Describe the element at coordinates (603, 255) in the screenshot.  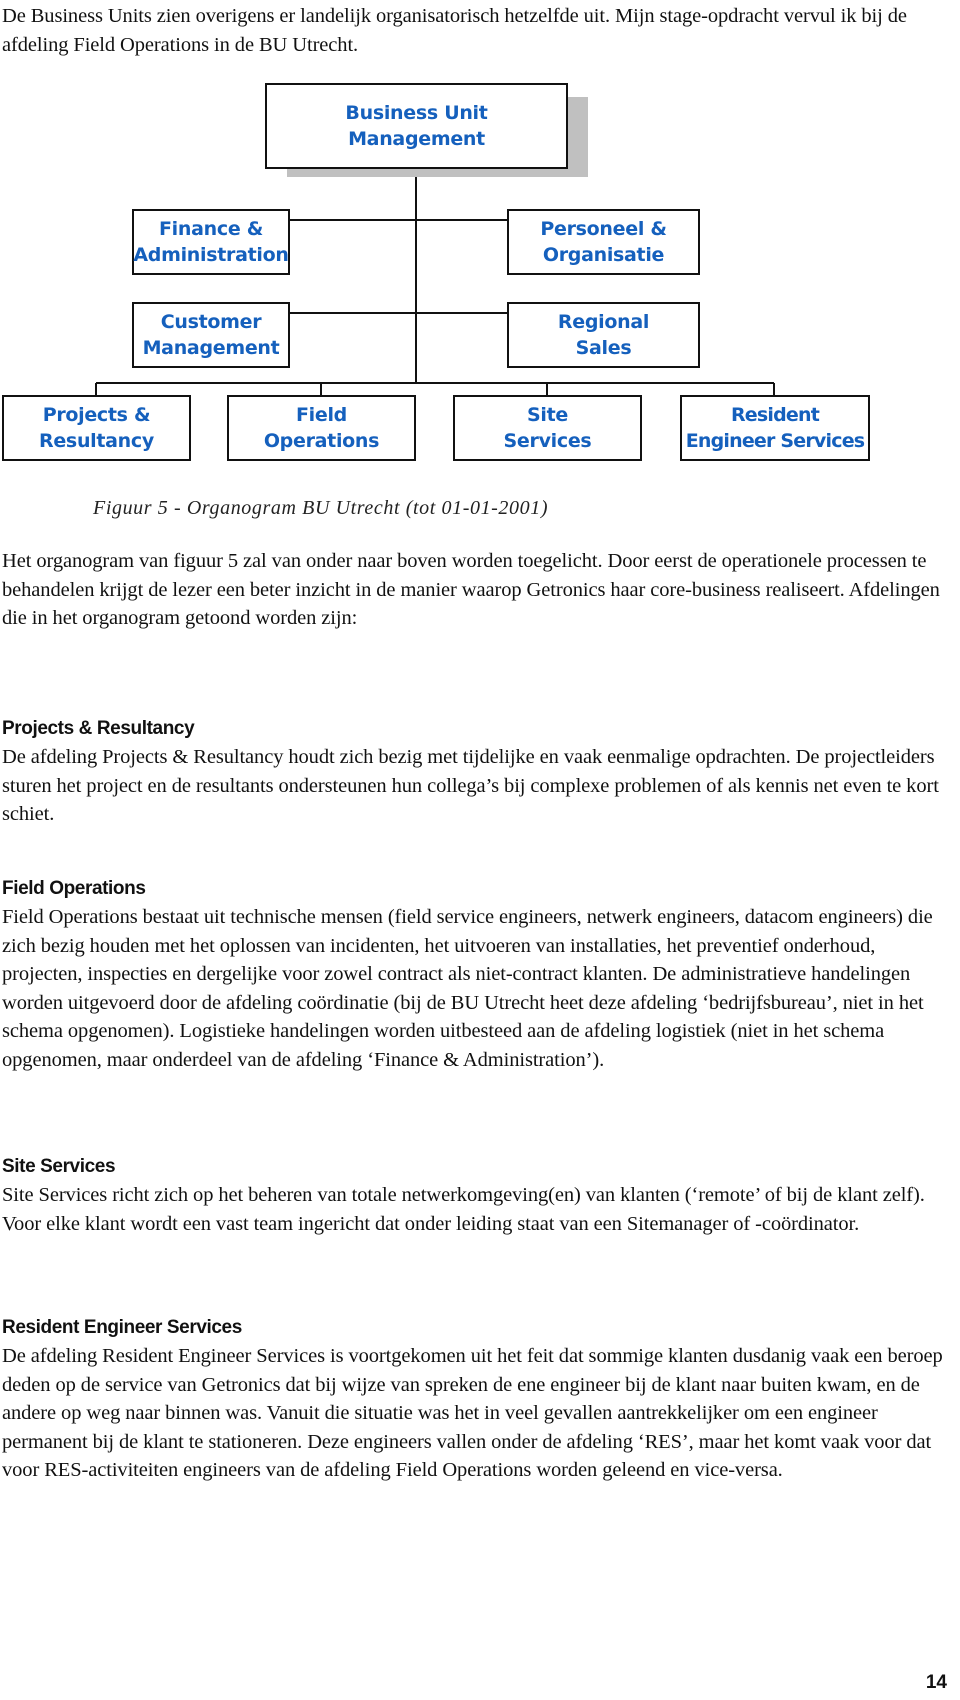
I see `org-box-label: Organisatie` at that location.